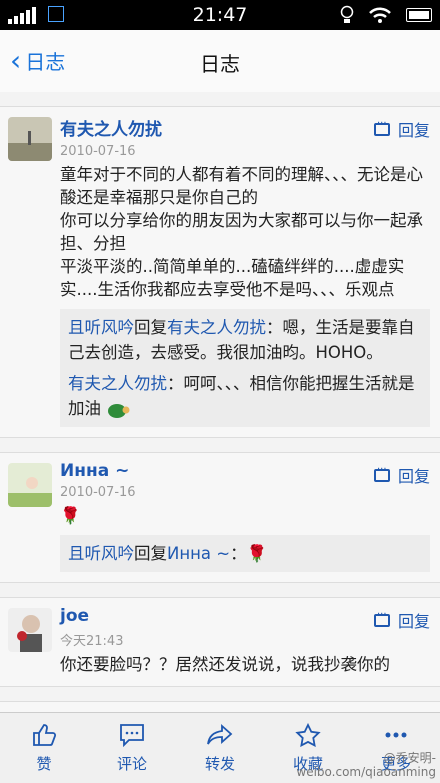 The height and width of the screenshot is (783, 440). What do you see at coordinates (220, 707) in the screenshot?
I see `comment-item: joe` at bounding box center [220, 707].